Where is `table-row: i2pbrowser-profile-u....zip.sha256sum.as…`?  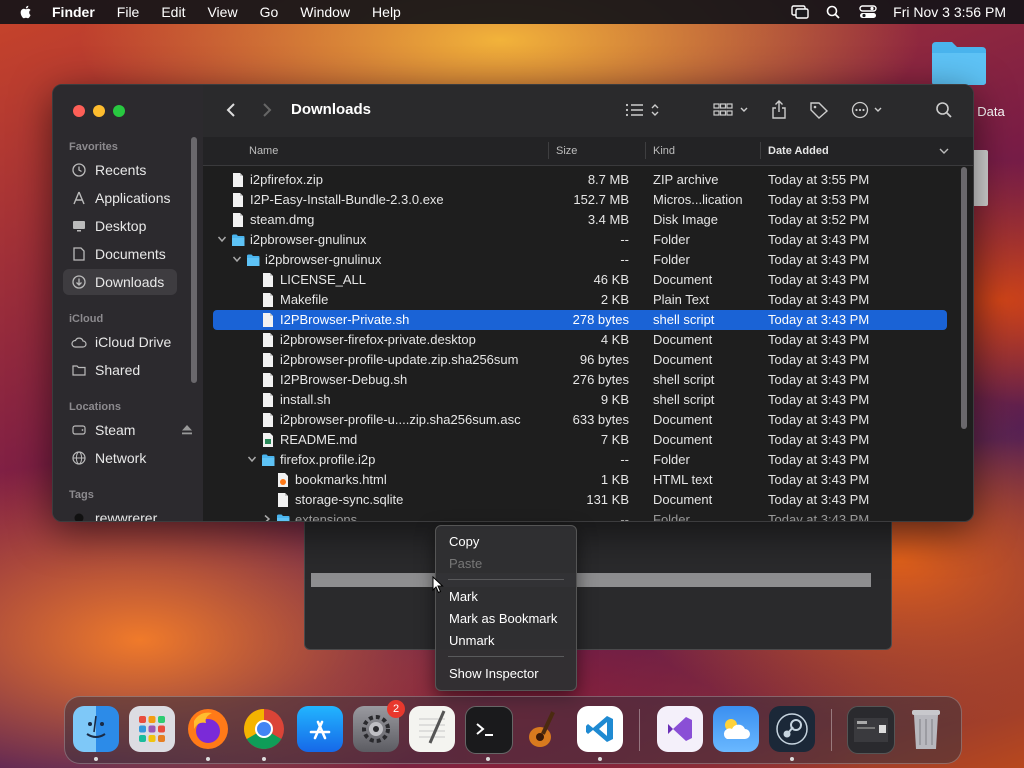
table-row: i2pbrowser-profile-u....zip.sha256sum.as… is located at coordinates (580, 420).